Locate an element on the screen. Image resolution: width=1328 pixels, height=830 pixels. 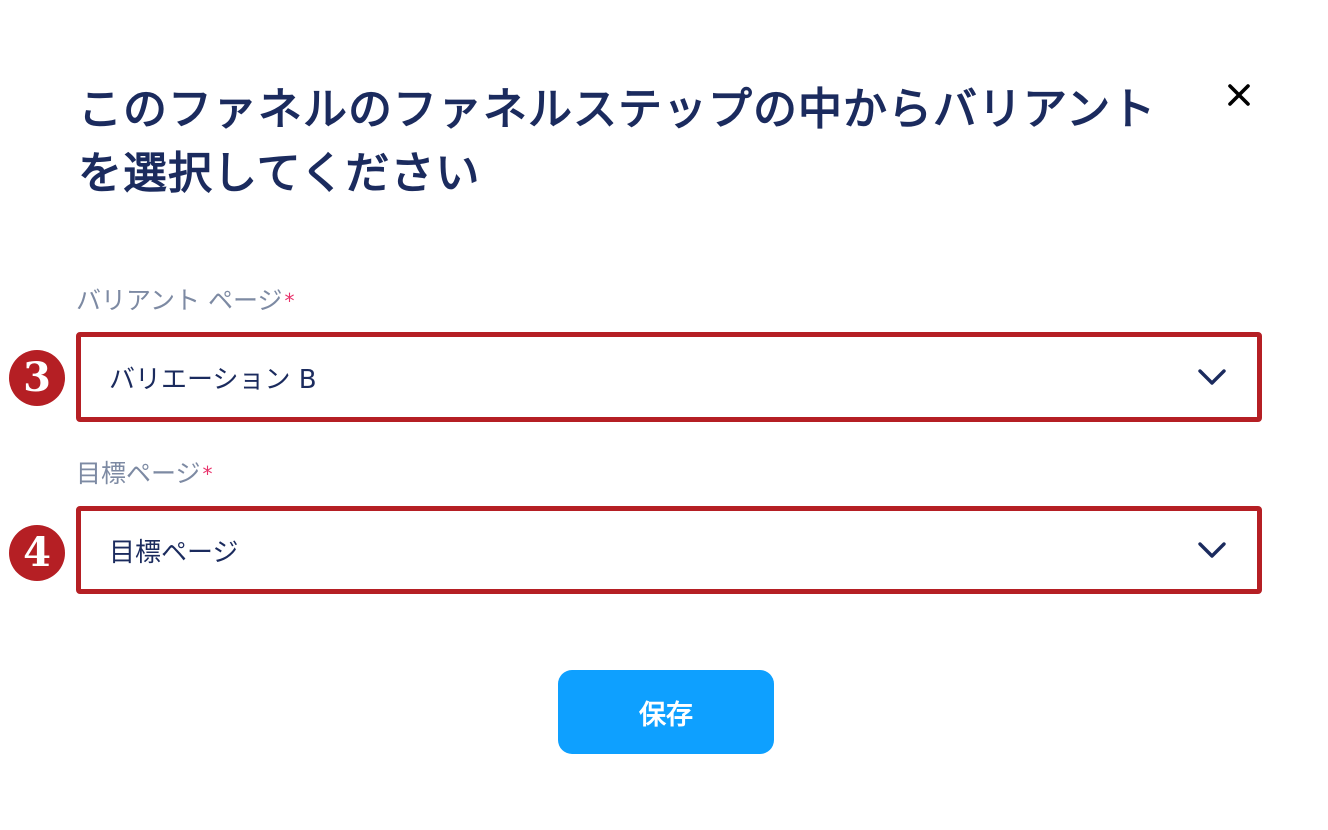
dialog-title: このファネルのファネルステップの中からバリアントを選択してください is located at coordinates (617, 141).